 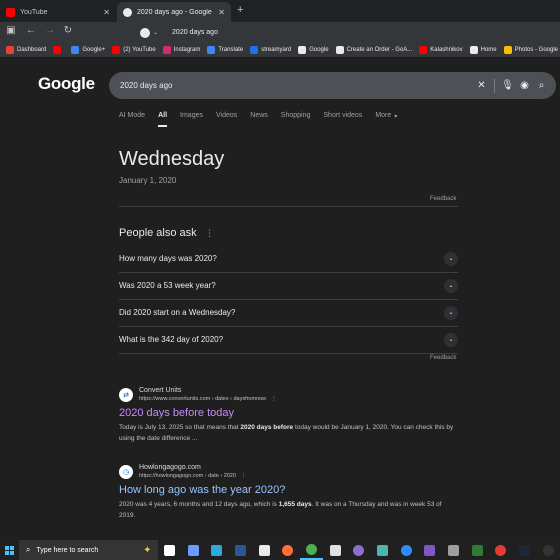 I want to click on obs-taskbar-button, so click(x=548, y=550).